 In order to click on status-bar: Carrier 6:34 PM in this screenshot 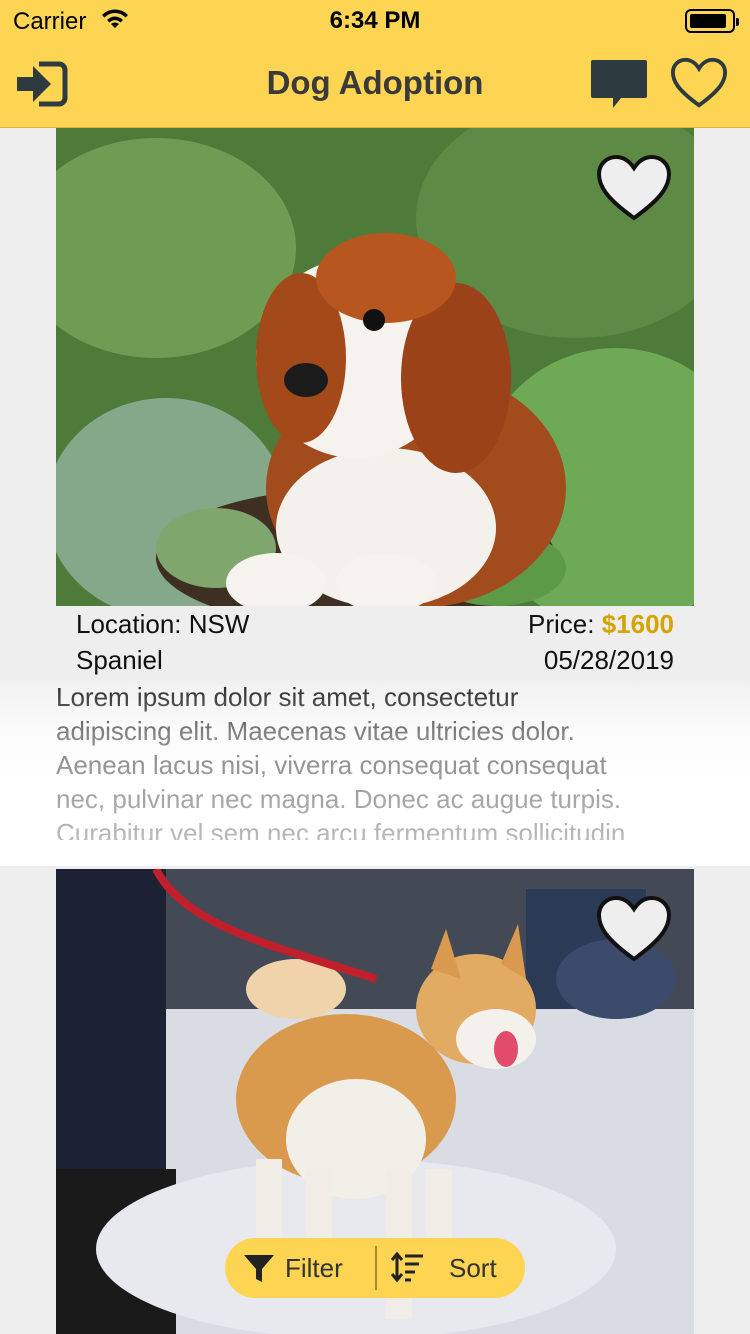, I will do `click(375, 20)`.